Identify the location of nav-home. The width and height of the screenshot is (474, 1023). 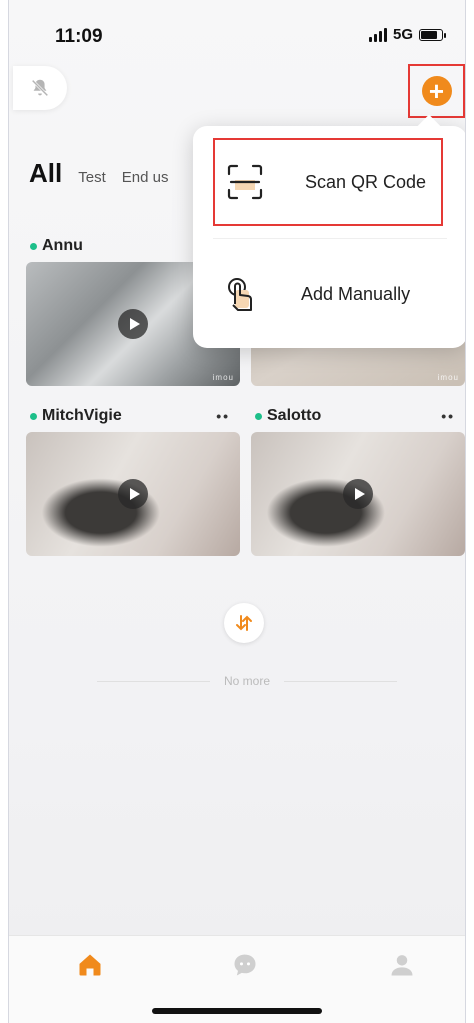
(90, 965).